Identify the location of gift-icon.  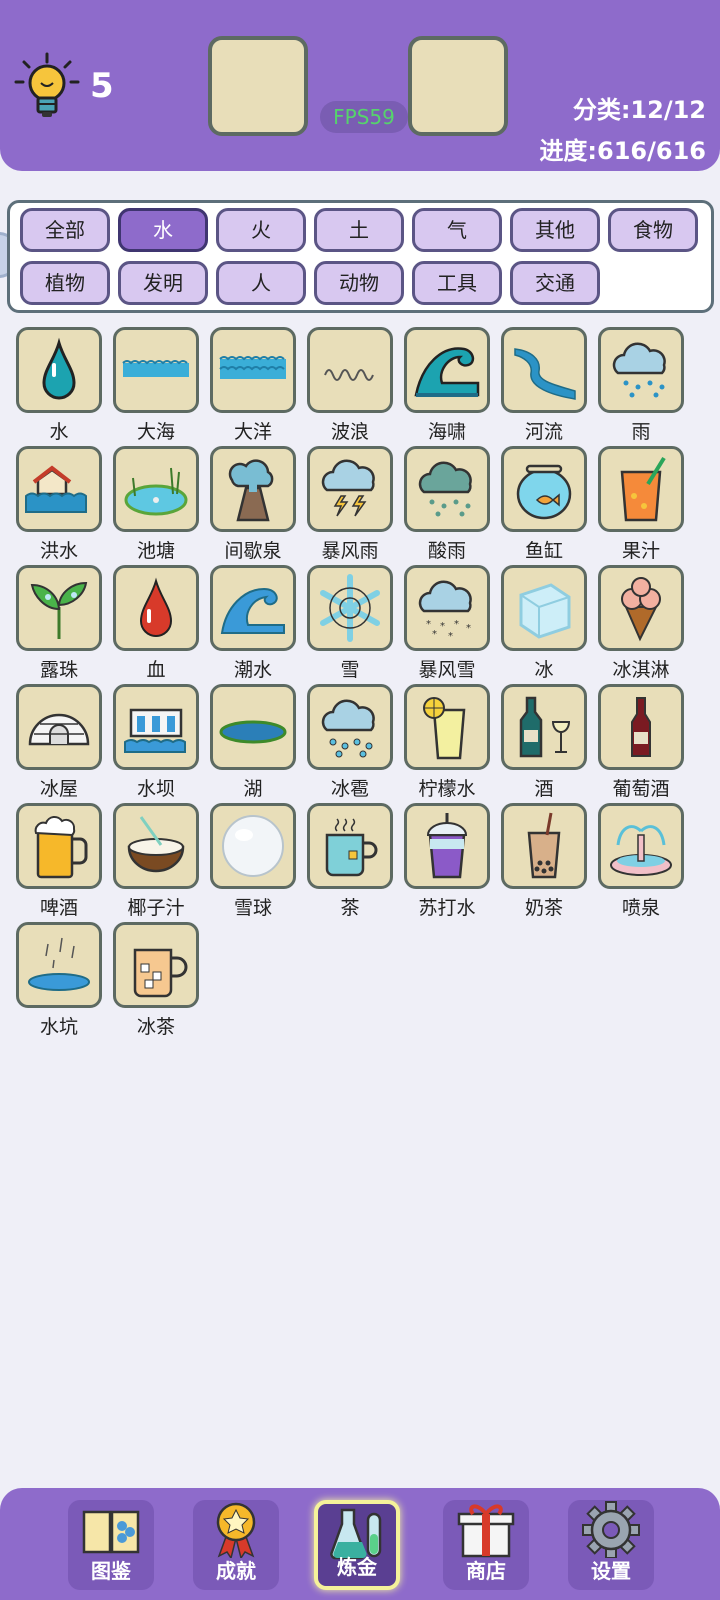
(486, 1531).